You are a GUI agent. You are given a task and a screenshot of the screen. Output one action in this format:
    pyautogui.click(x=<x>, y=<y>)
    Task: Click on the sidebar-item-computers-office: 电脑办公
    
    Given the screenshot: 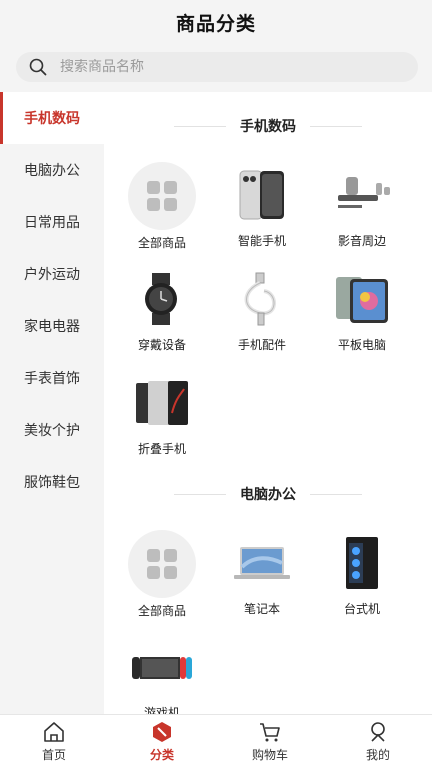 What is the action you would take?
    pyautogui.click(x=52, y=170)
    